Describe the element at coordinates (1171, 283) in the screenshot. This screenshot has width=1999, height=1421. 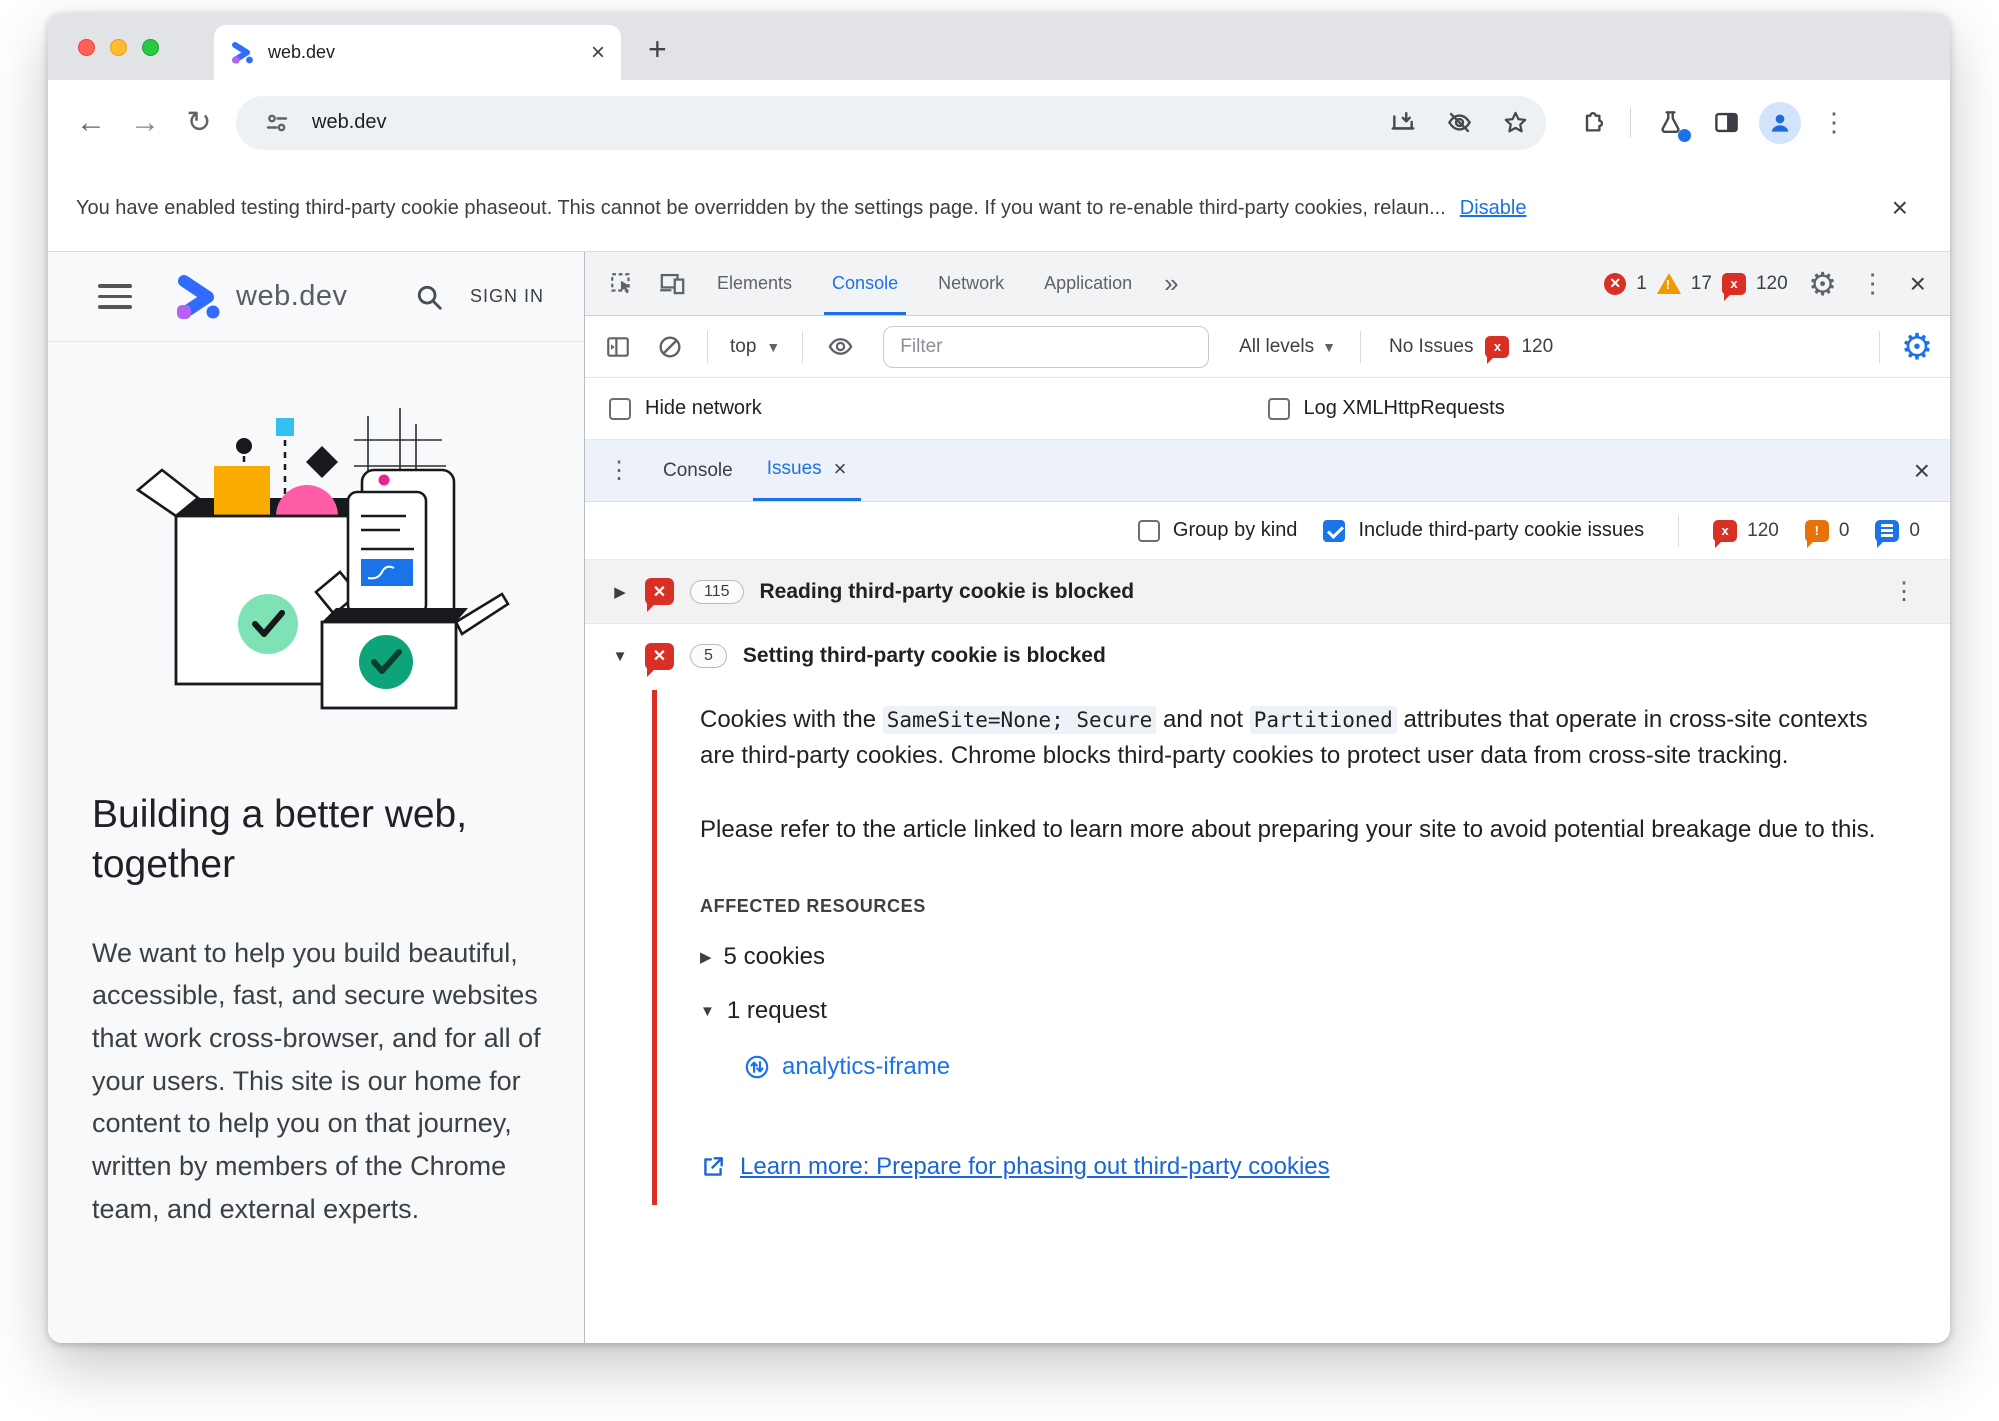
I see `more-tabs-icon: »` at that location.